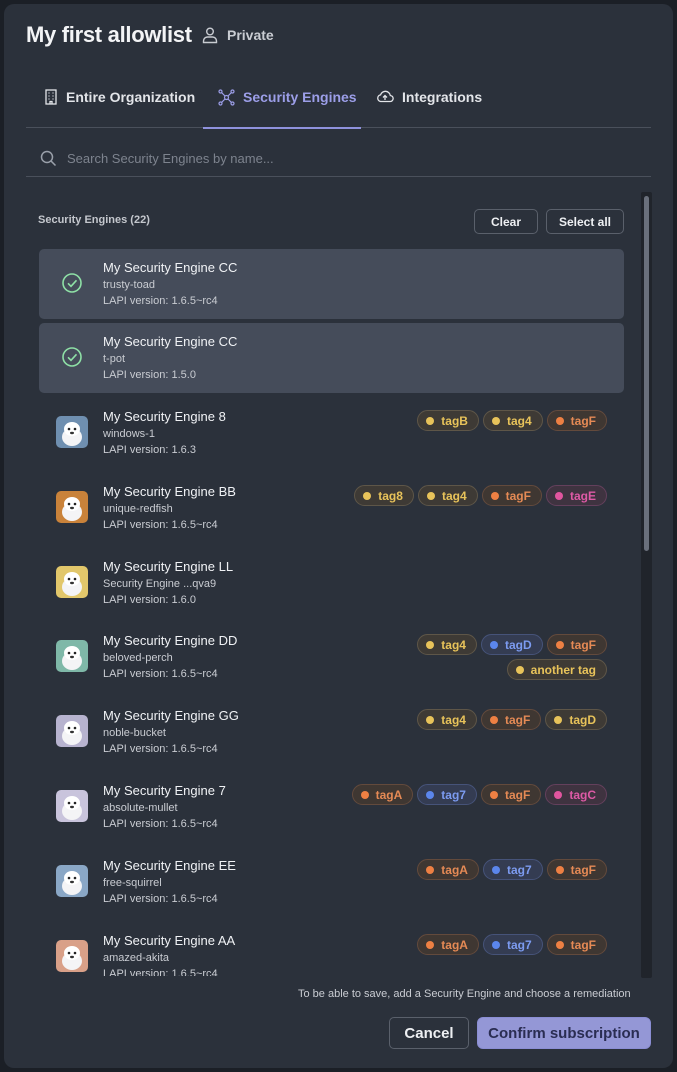  What do you see at coordinates (149, 600) in the screenshot?
I see `engine-lapi-version: LAPI version: 1.6.0` at bounding box center [149, 600].